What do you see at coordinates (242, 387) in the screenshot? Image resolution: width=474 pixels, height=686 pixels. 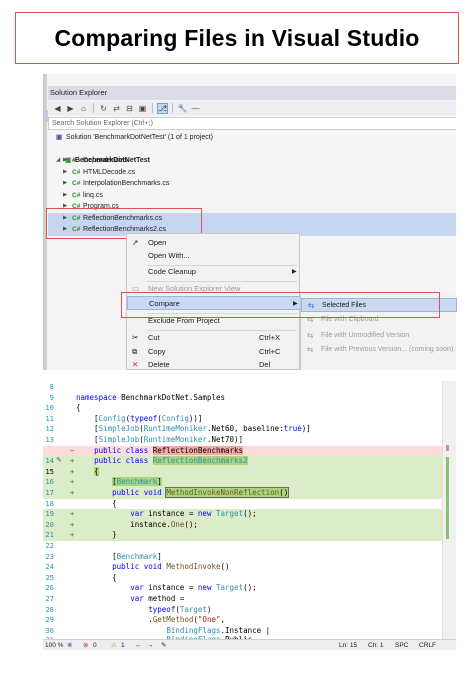 I see `code-line: 8` at bounding box center [242, 387].